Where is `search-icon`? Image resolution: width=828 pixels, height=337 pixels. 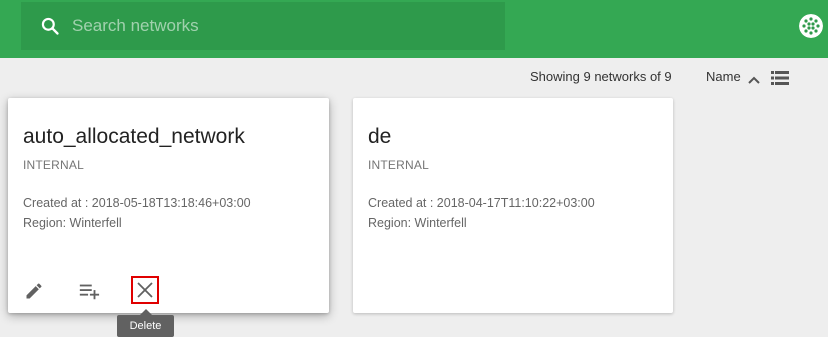
search-icon is located at coordinates (50, 26).